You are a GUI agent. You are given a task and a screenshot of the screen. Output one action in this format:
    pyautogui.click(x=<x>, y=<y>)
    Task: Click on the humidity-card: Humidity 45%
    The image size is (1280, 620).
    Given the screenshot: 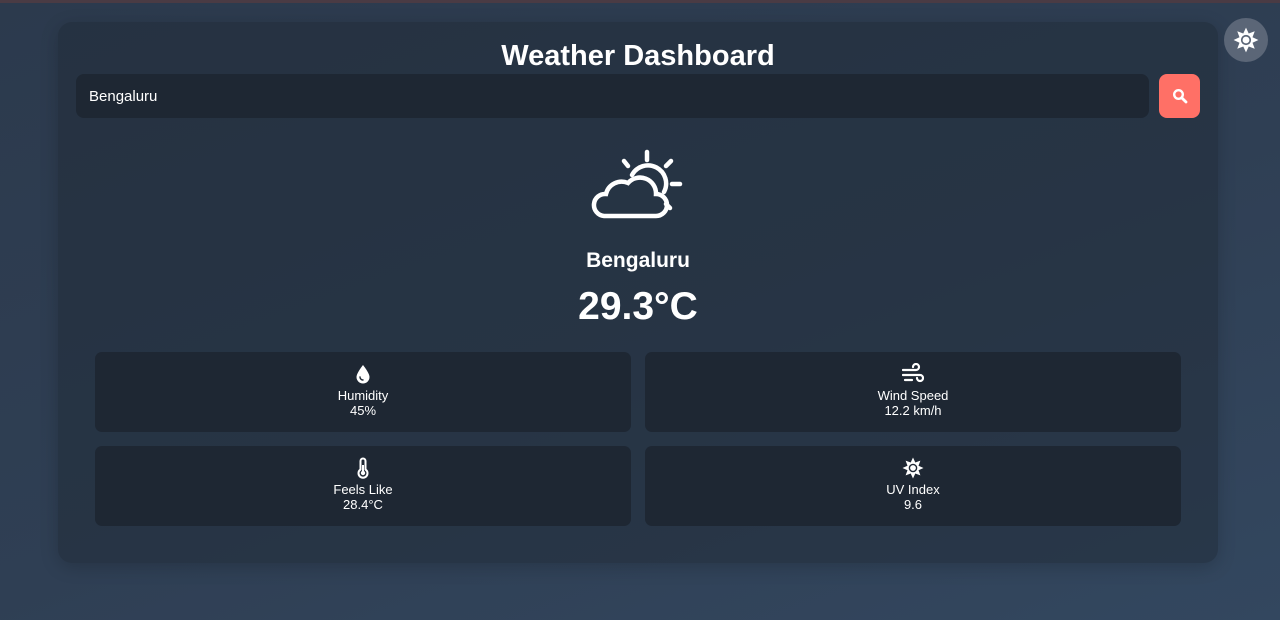 What is the action you would take?
    pyautogui.click(x=363, y=392)
    